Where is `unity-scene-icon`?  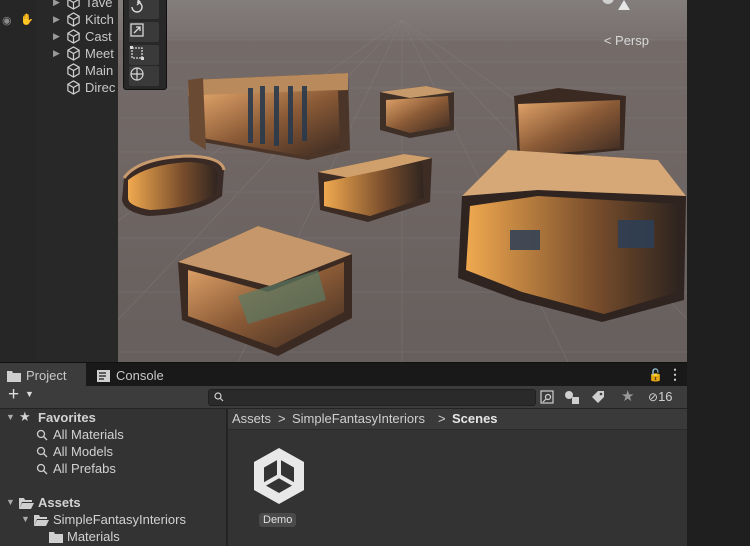
unity-scene-icon is located at coordinates (279, 476).